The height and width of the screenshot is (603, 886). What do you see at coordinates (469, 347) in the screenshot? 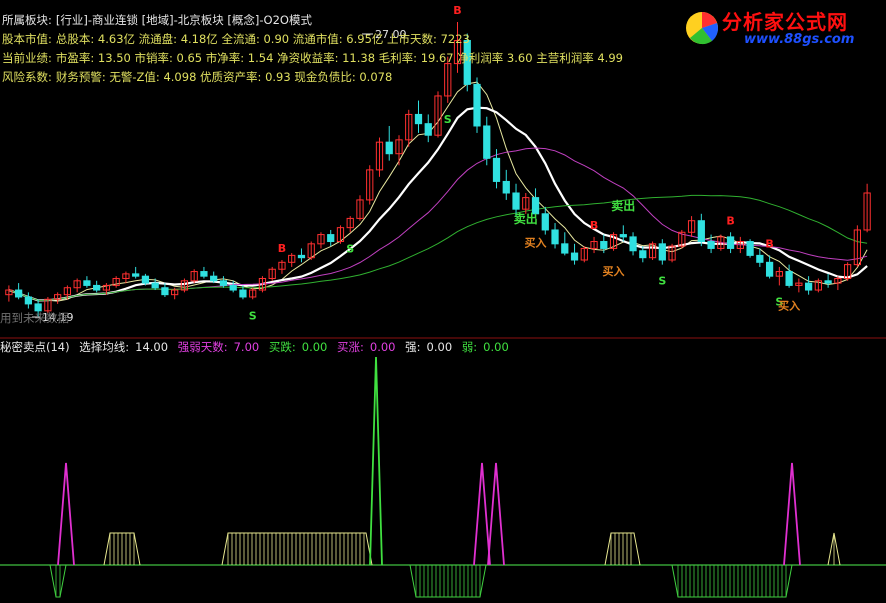
I see `weak-label: 弱:` at bounding box center [469, 347].